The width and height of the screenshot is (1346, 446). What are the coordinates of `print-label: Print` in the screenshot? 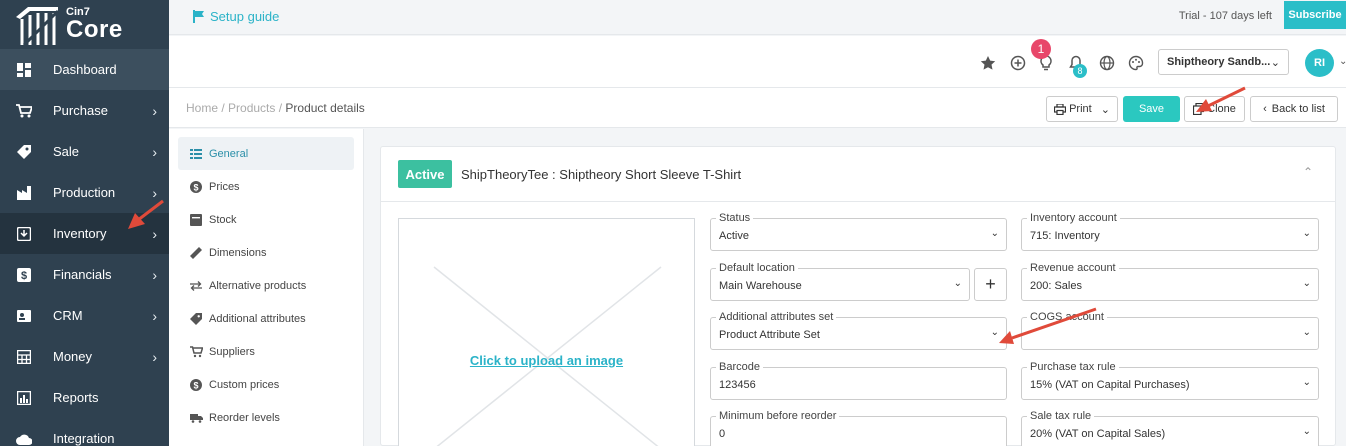 It's located at (1080, 109).